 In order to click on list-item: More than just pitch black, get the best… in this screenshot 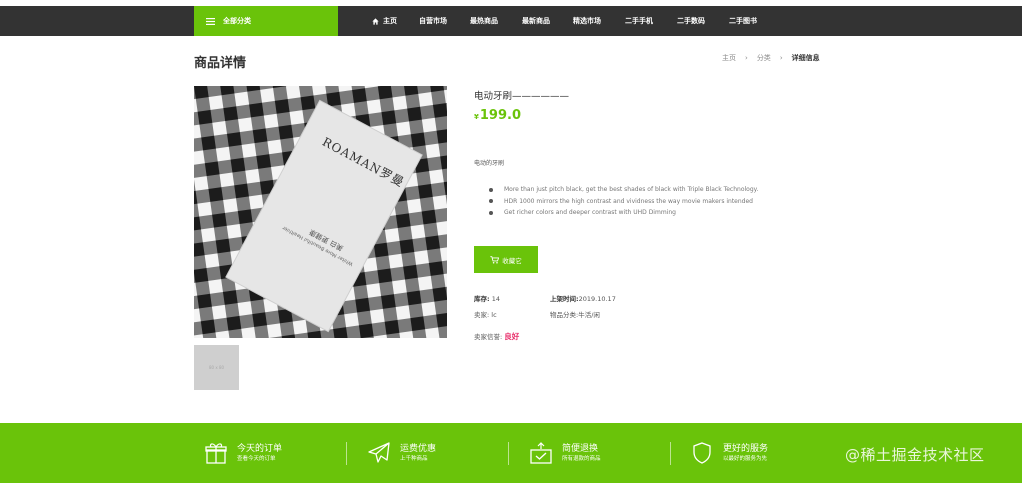, I will do `click(623, 190)`.